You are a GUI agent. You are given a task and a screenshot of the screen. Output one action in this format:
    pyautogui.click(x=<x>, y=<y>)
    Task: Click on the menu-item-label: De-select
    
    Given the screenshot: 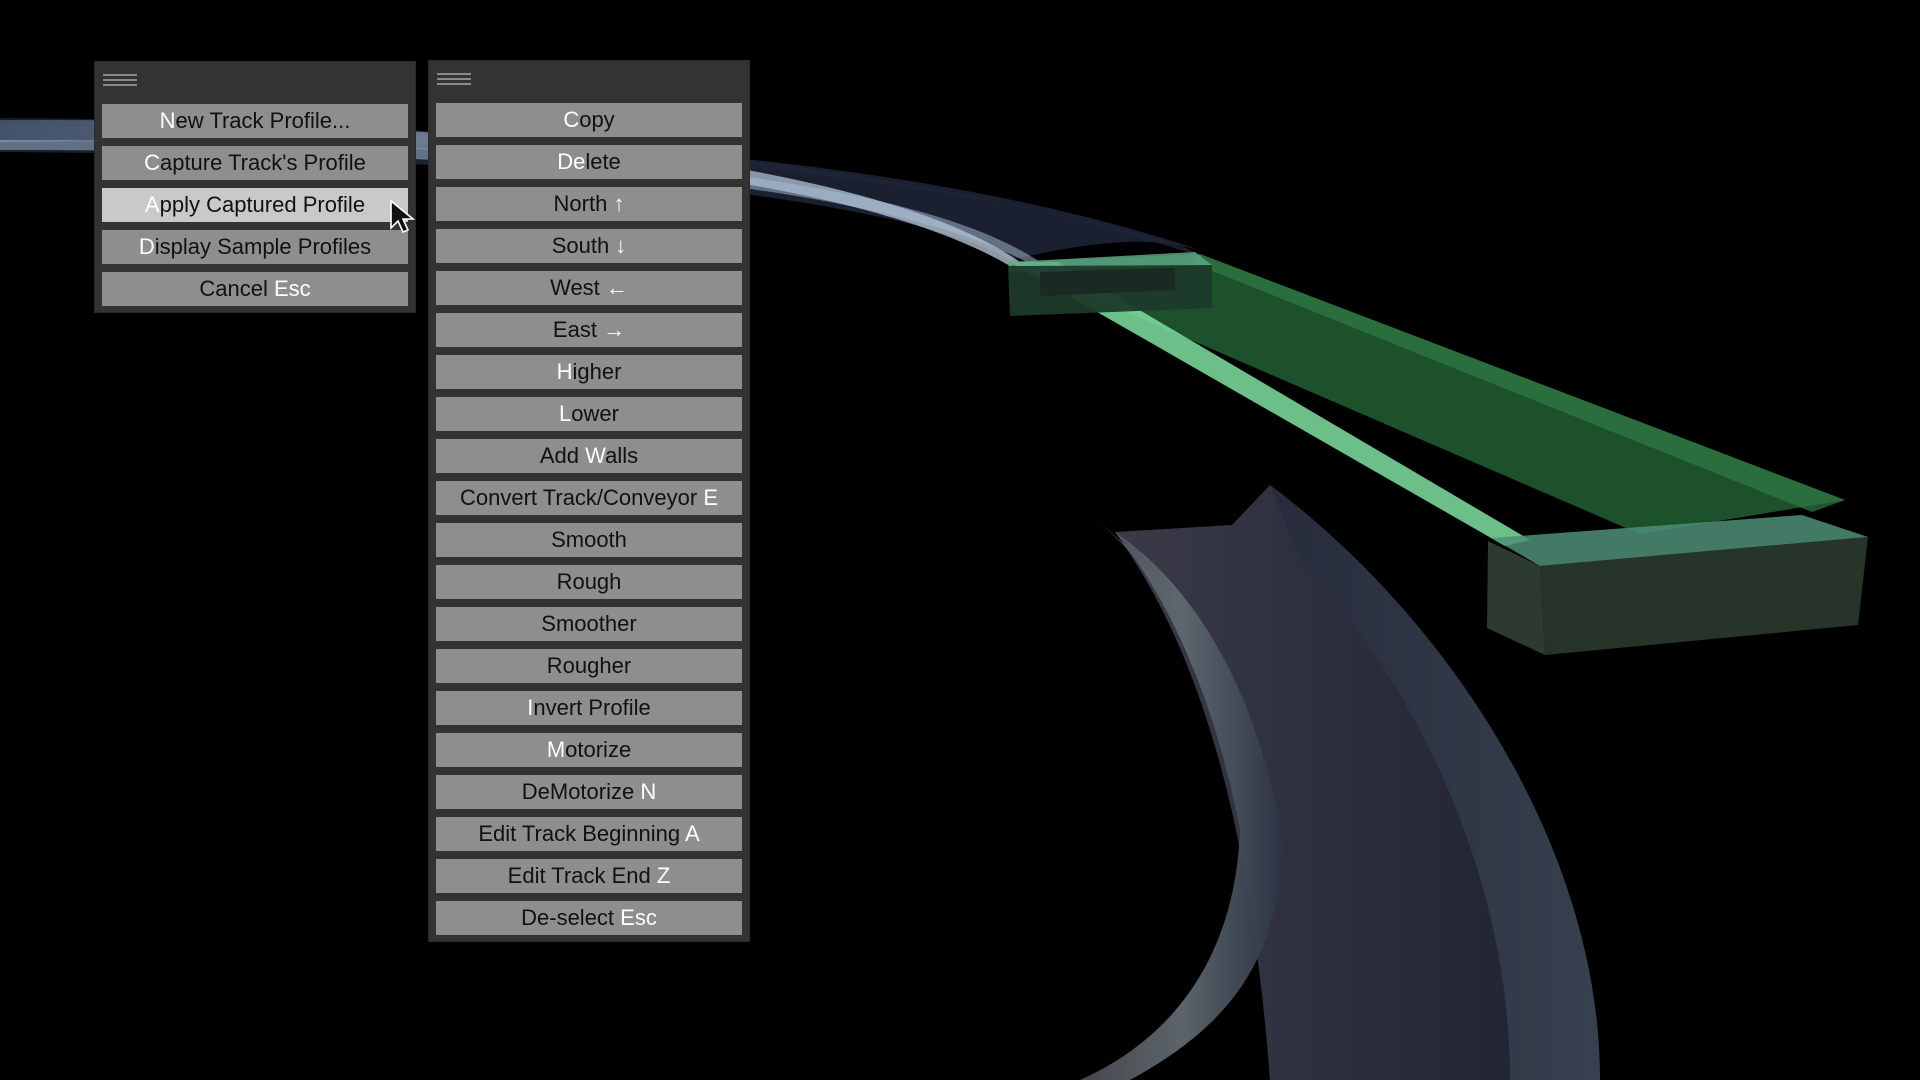 What is the action you would take?
    pyautogui.click(x=571, y=917)
    